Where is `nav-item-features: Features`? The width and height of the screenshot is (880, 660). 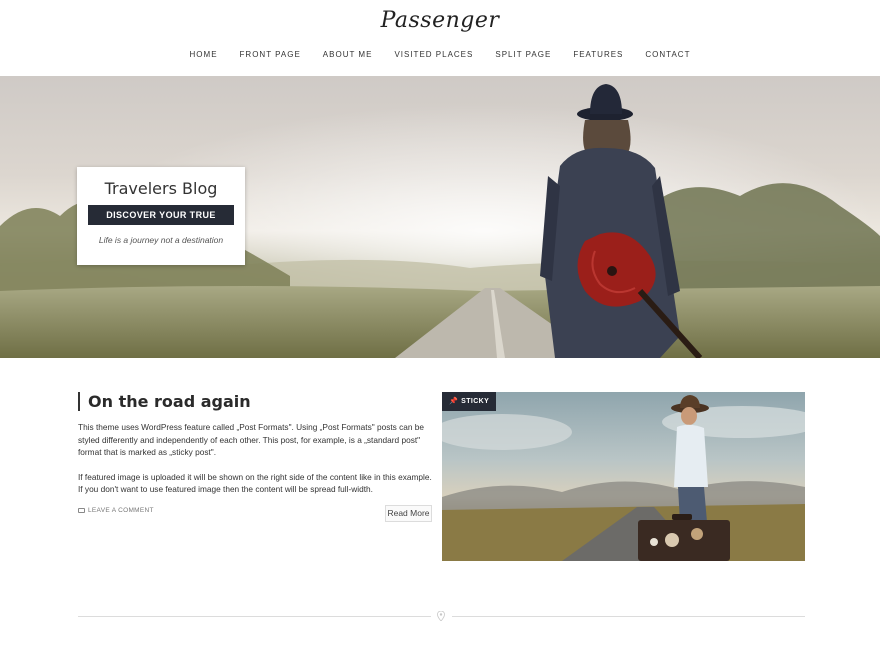
nav-item-features: Features is located at coordinates (598, 54).